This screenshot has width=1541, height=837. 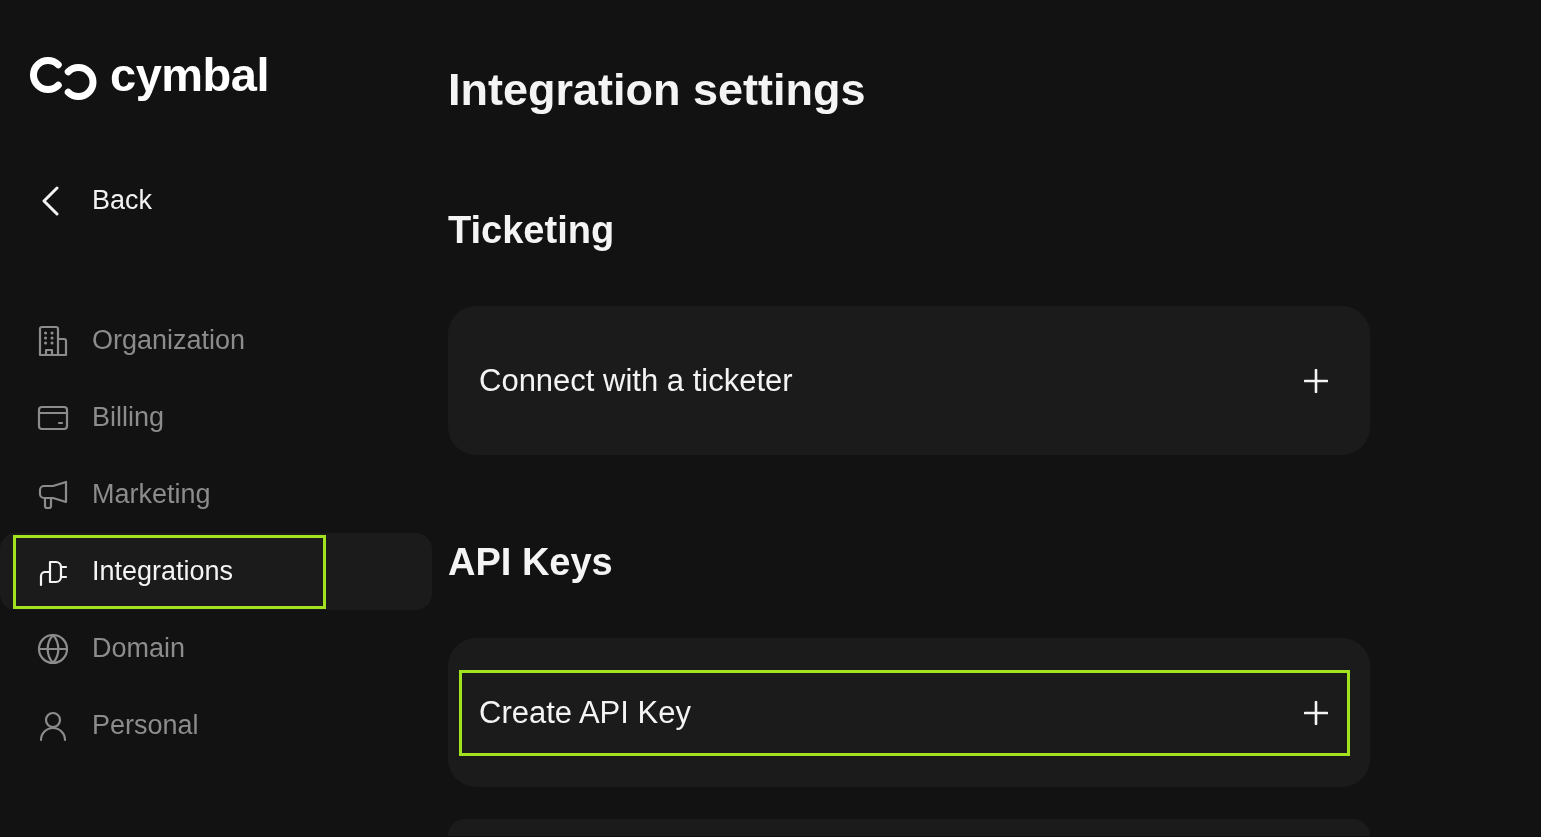 I want to click on sidebar-item: Marketing, so click(x=216, y=494).